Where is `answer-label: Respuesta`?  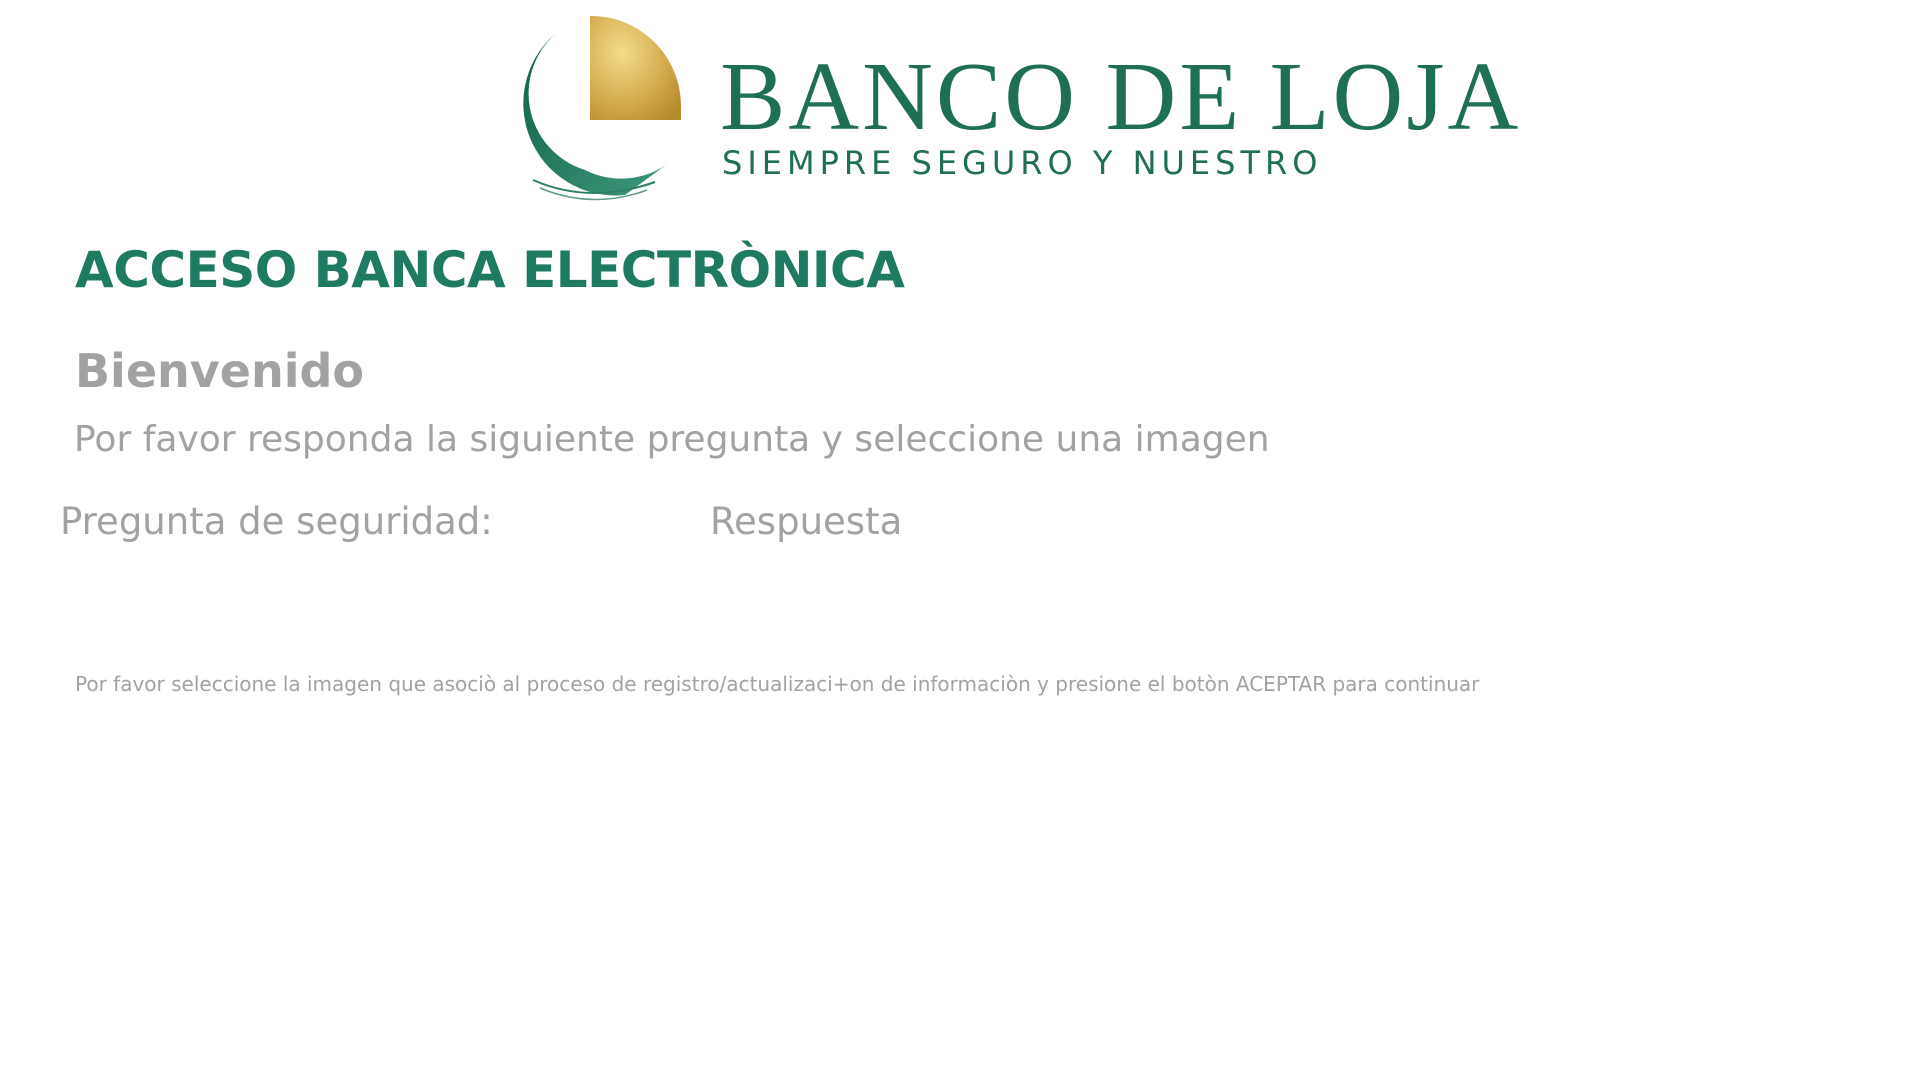 answer-label: Respuesta is located at coordinates (806, 521).